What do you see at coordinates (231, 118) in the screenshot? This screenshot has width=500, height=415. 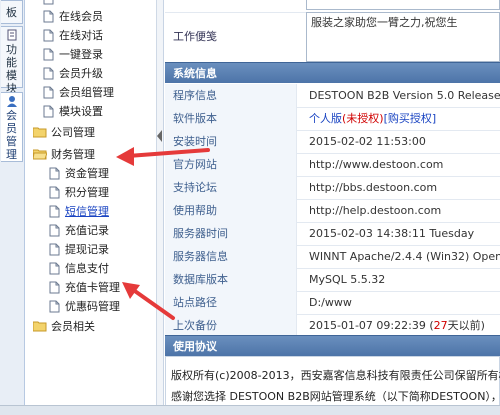 I see `info-key: 软件版本` at bounding box center [231, 118].